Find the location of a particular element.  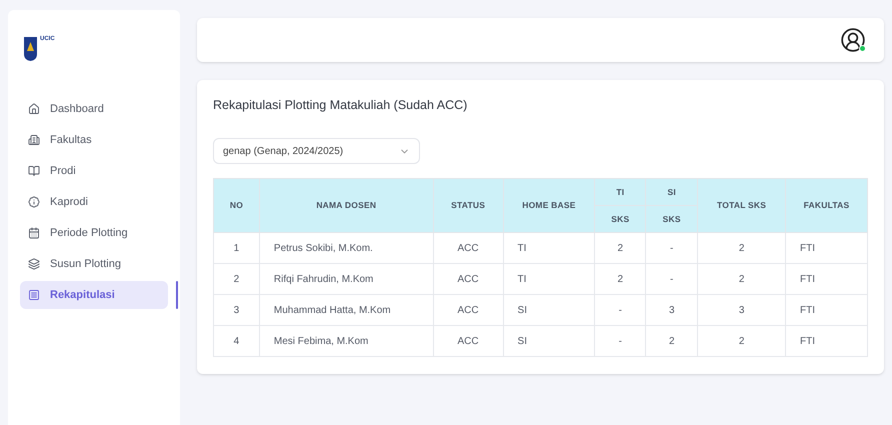

table-cell: 1 is located at coordinates (237, 248).